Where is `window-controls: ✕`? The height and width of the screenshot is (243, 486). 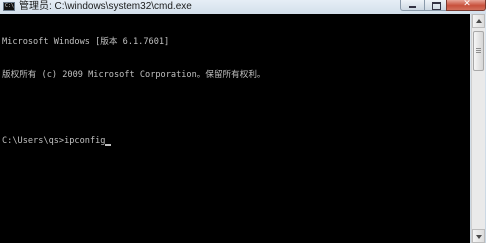
window-controls: ✕ is located at coordinates (443, 5).